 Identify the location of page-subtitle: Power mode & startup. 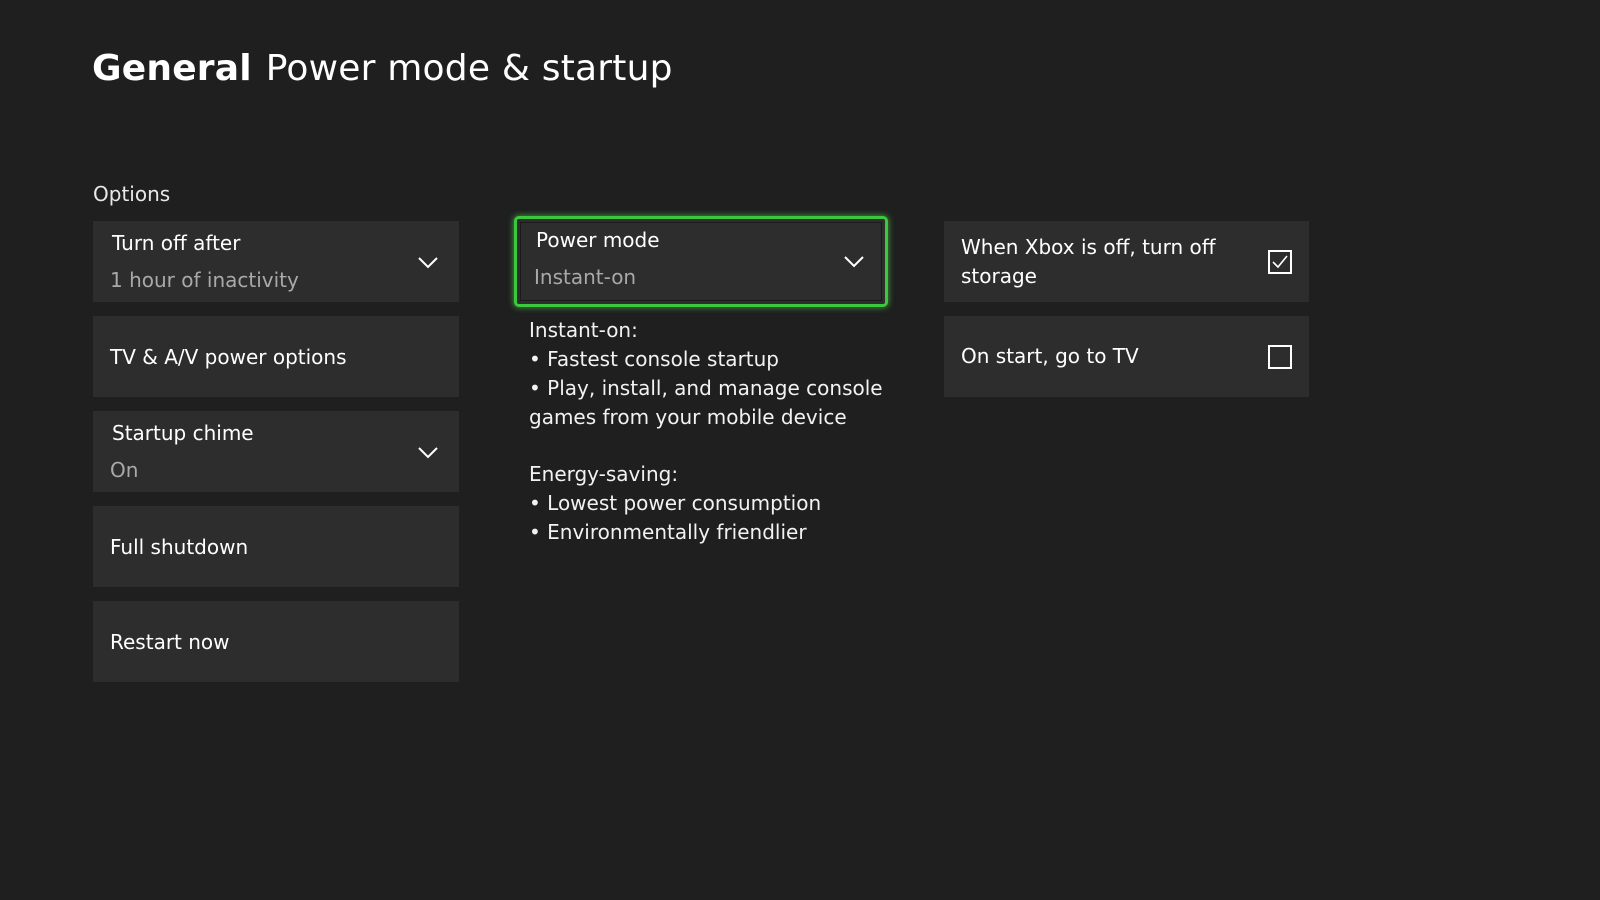
(469, 68).